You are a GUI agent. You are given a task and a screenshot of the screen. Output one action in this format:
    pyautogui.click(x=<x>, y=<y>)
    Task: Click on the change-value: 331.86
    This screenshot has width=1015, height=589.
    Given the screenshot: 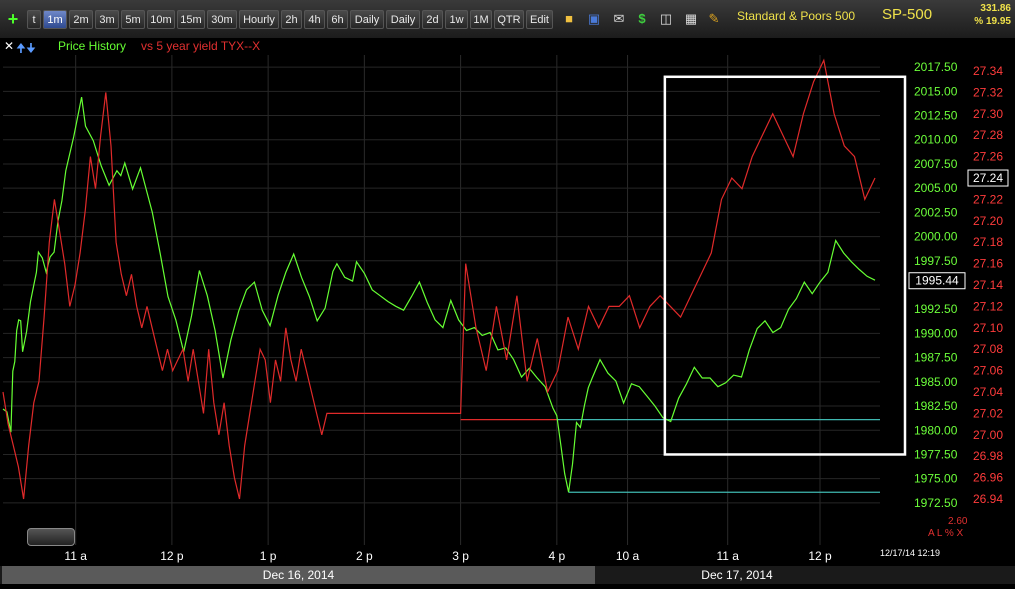 What is the action you would take?
    pyautogui.click(x=995, y=8)
    